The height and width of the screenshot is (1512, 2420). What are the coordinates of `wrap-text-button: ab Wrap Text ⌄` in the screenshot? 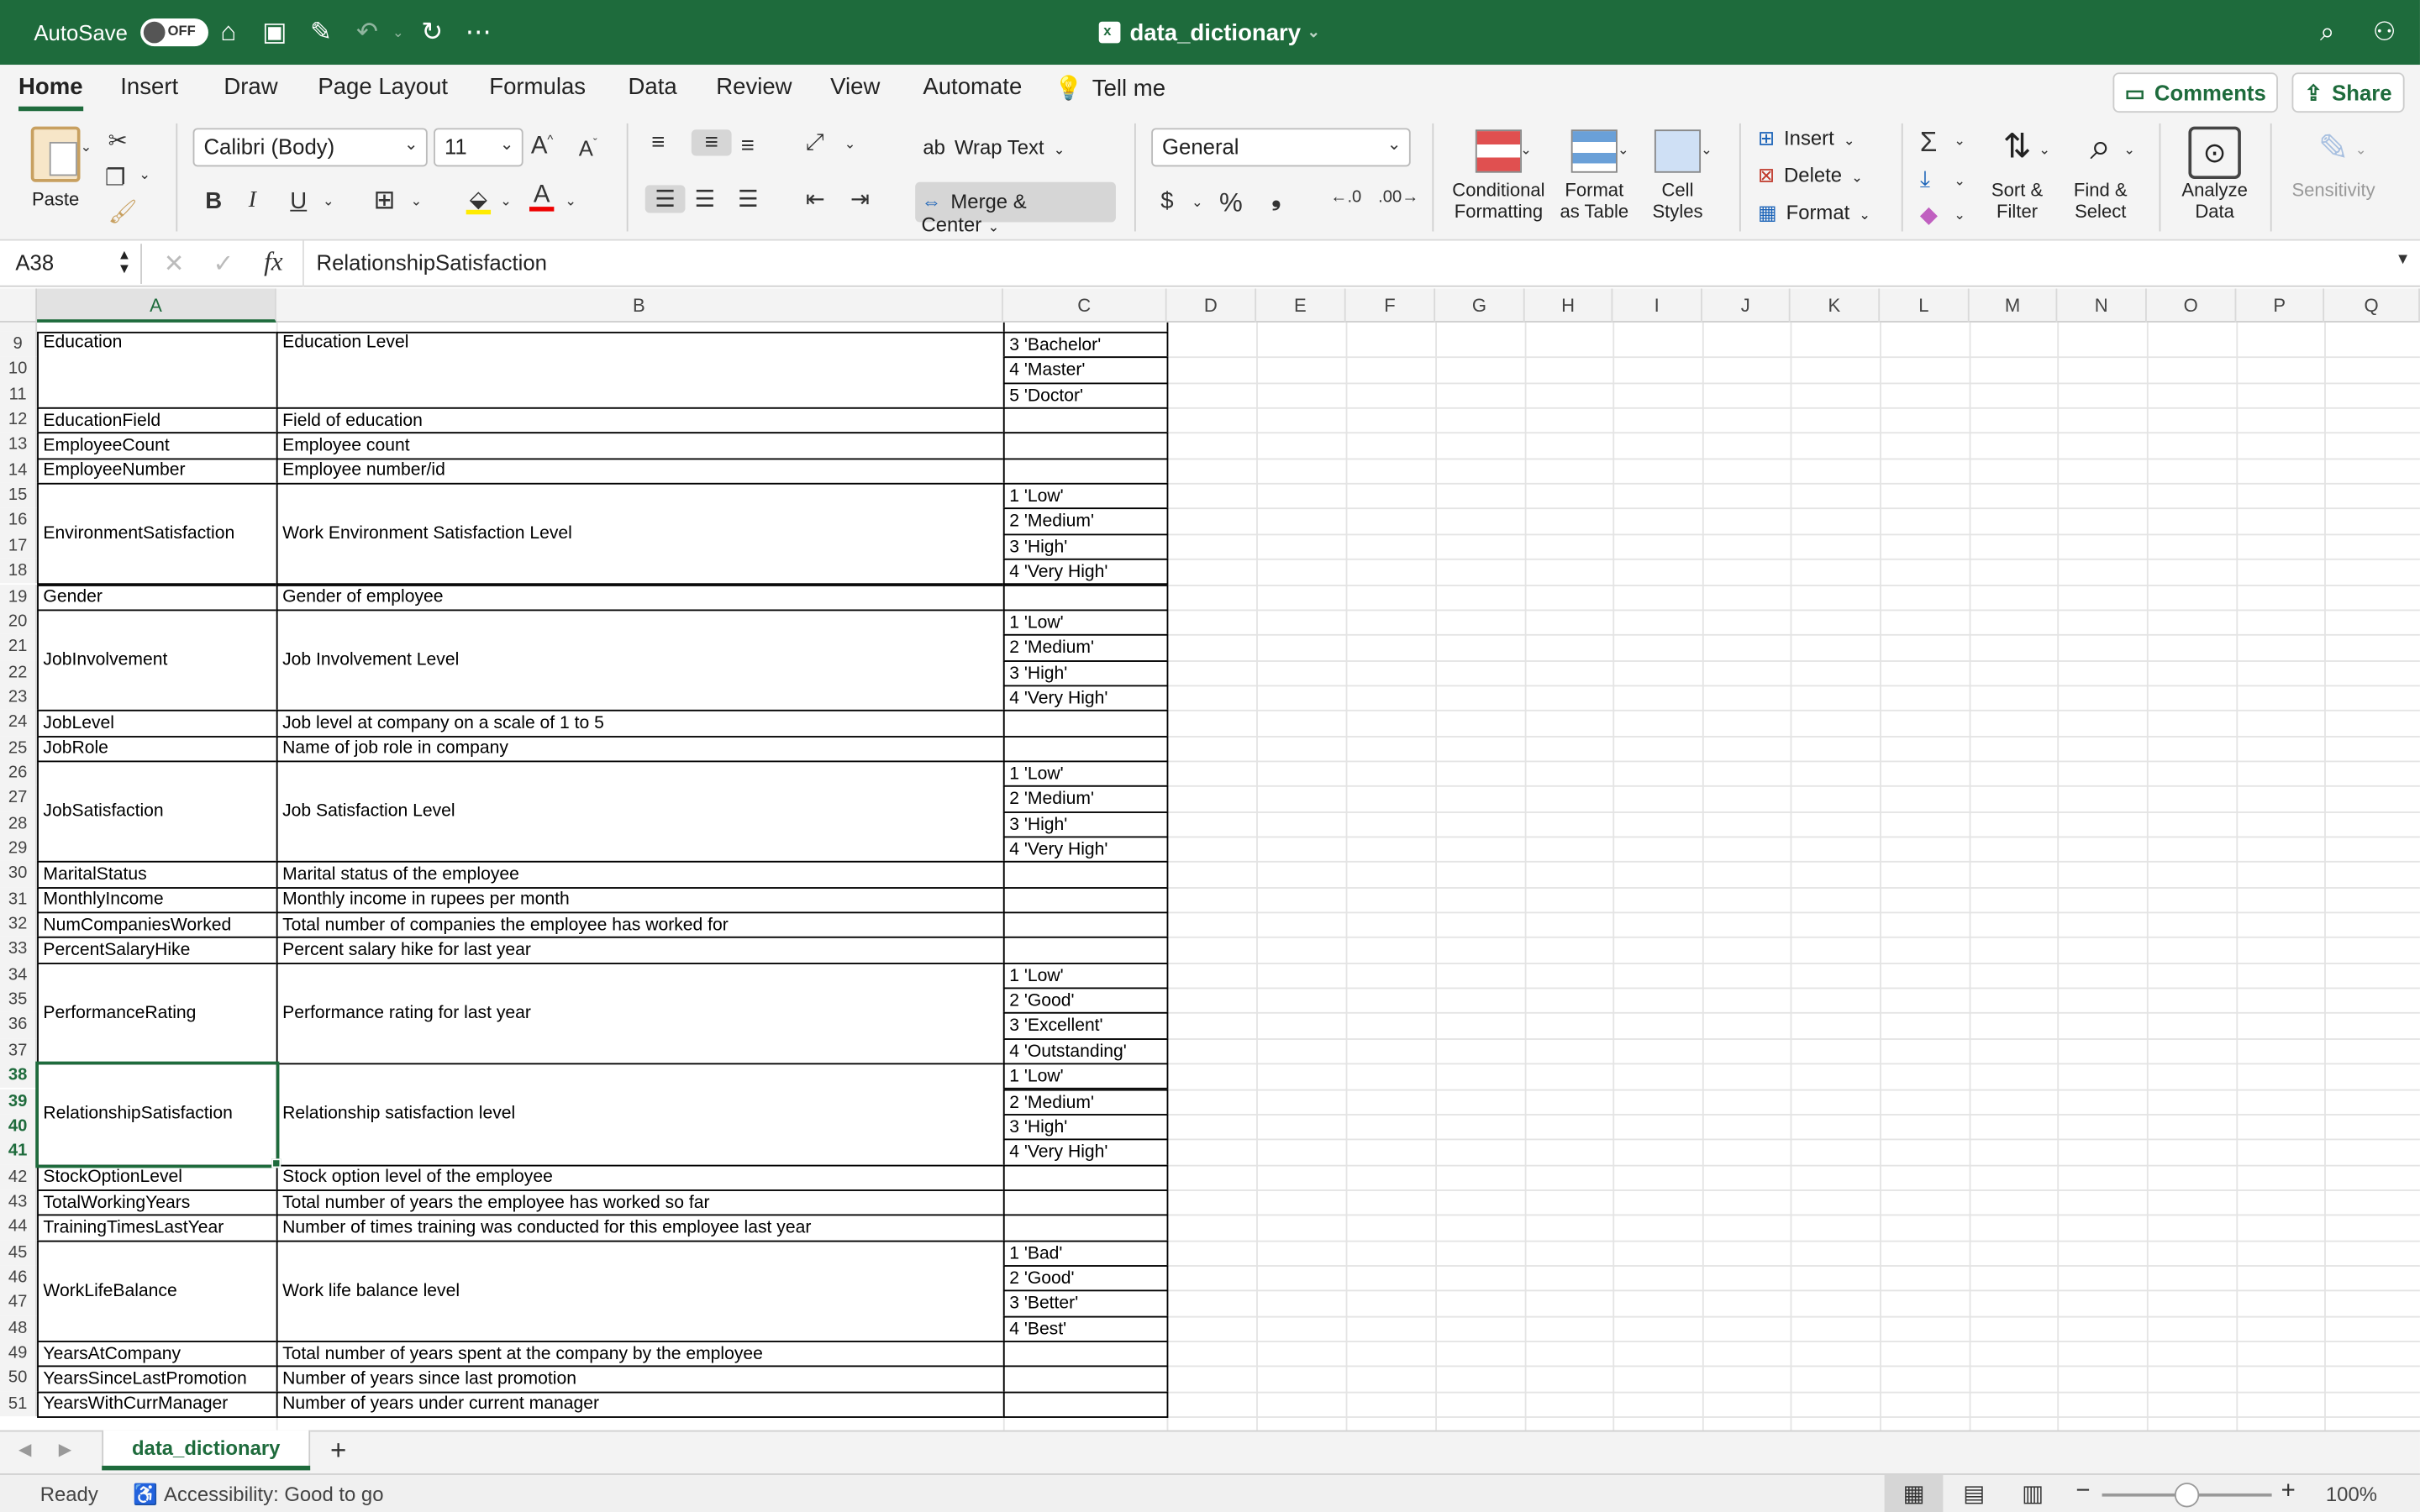 It's located at (994, 148).